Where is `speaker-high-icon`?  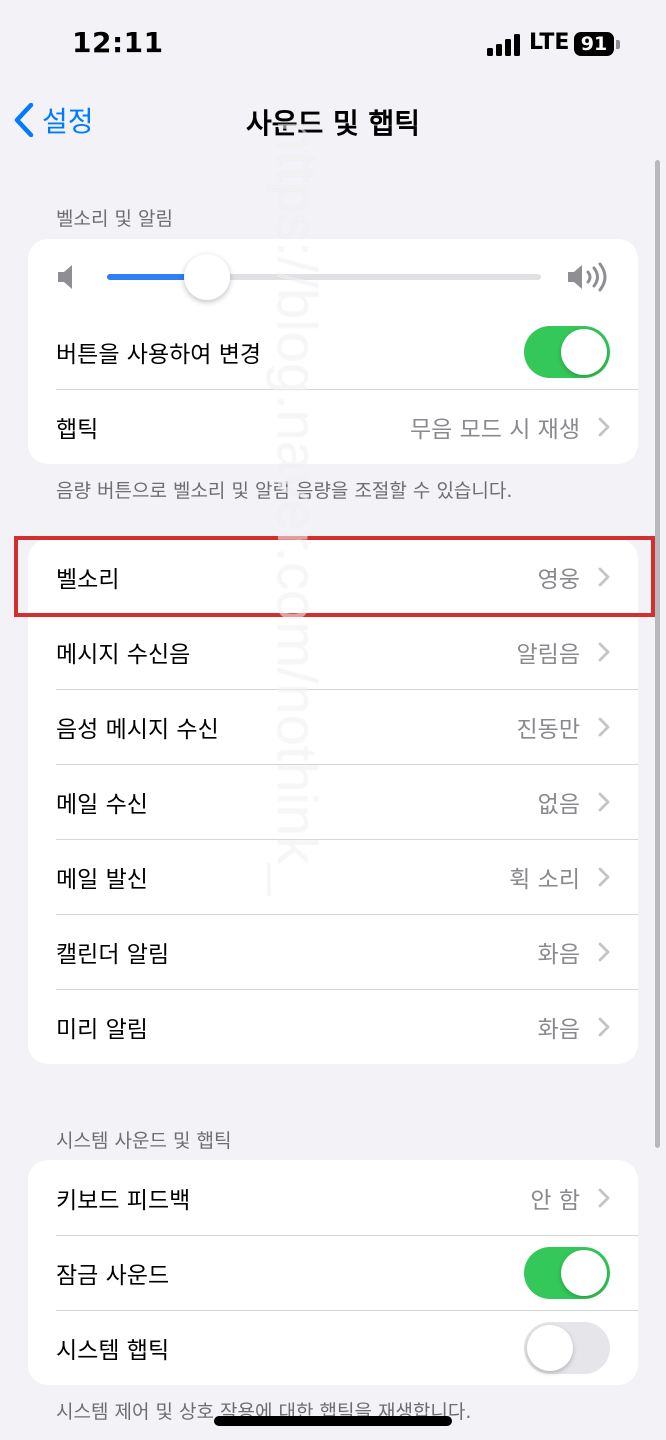
speaker-high-icon is located at coordinates (587, 277).